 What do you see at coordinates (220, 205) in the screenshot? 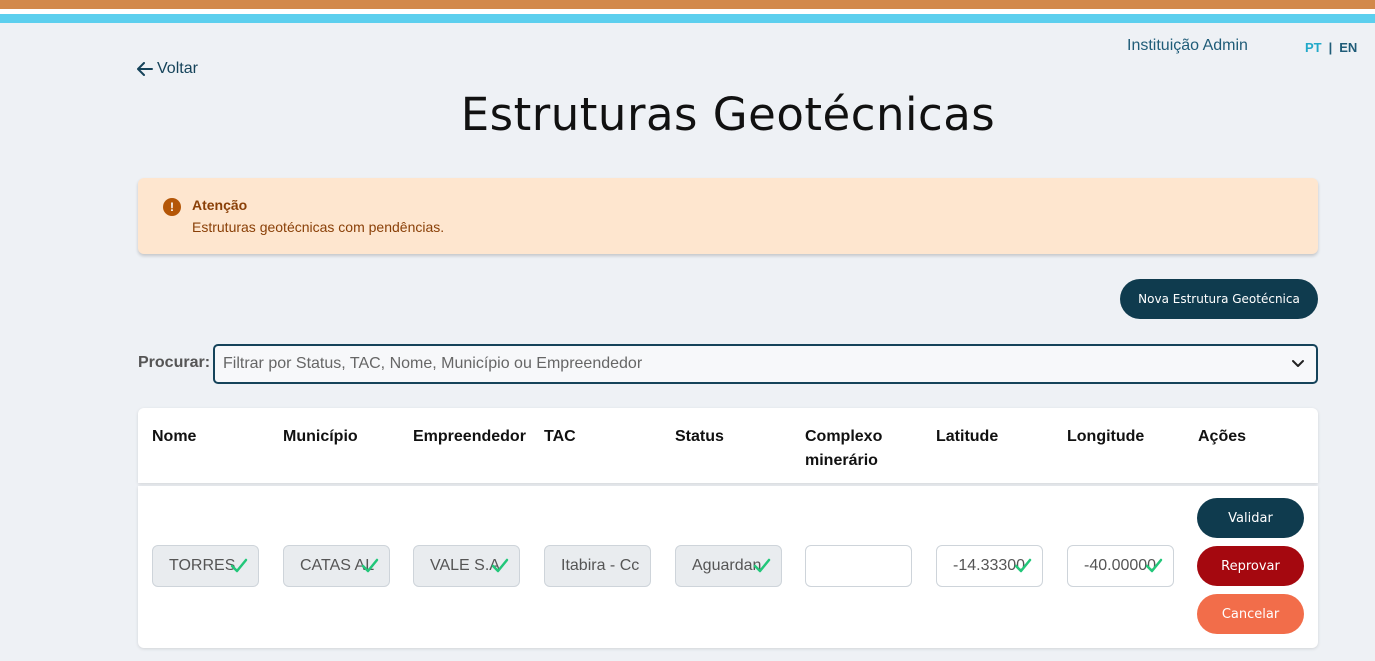
I see `alert-title: Atenção` at bounding box center [220, 205].